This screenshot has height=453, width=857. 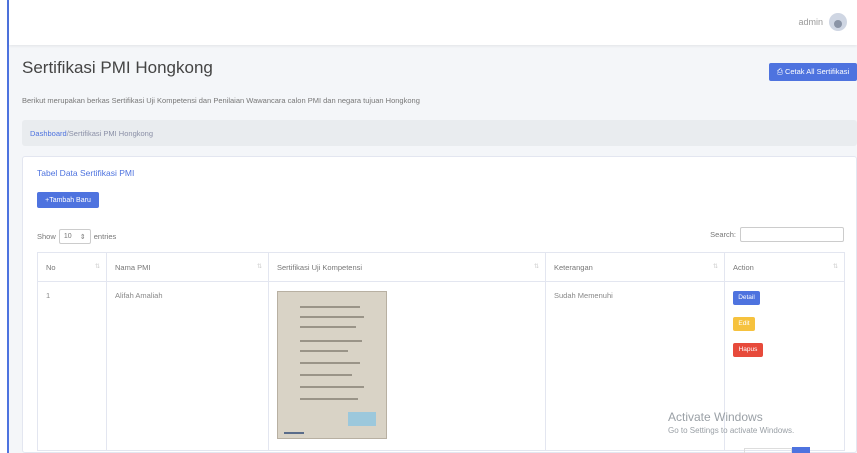 What do you see at coordinates (362, 419) in the screenshot?
I see `certificate-stamp` at bounding box center [362, 419].